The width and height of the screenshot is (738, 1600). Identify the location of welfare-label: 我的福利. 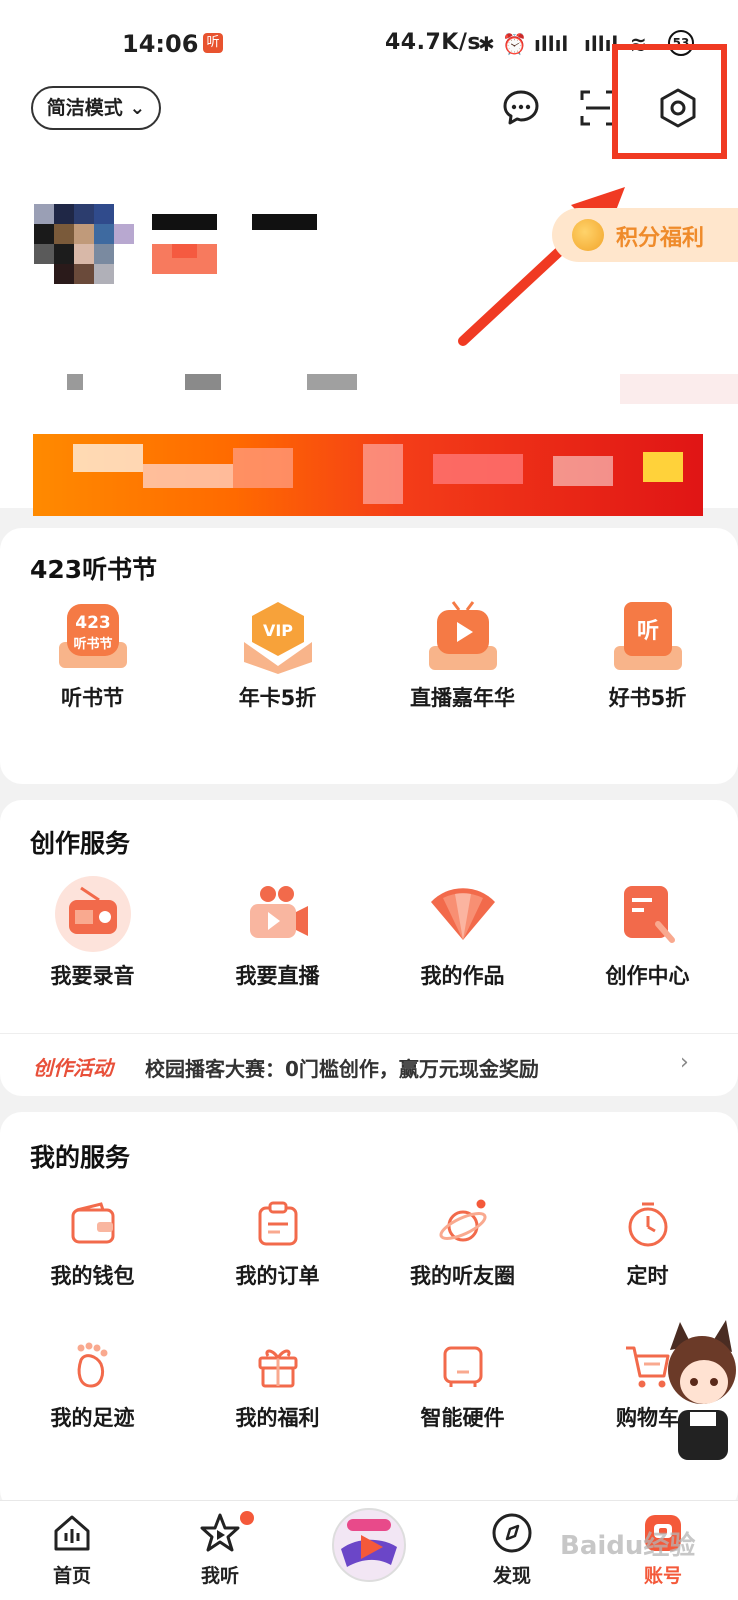
(277, 1418).